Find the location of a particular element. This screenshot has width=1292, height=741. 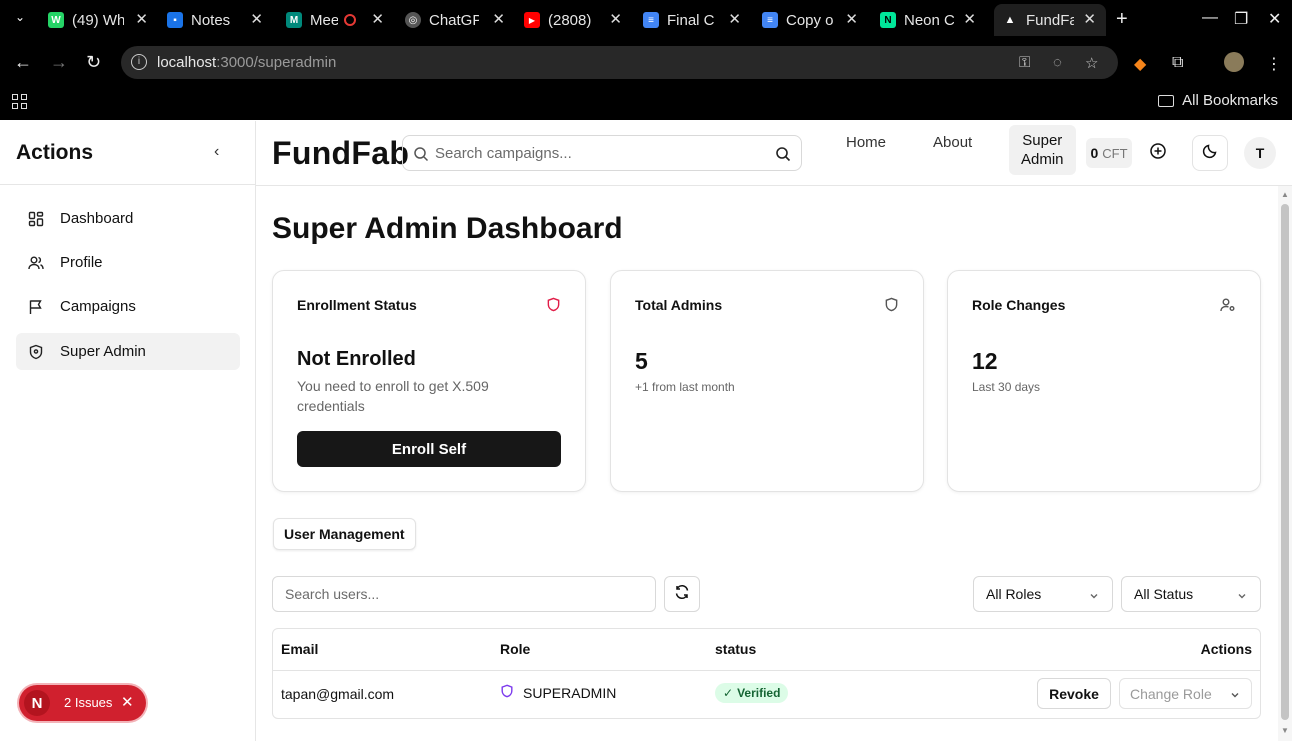

all-bookmarks-button: All Bookmarks is located at coordinates (1218, 100).